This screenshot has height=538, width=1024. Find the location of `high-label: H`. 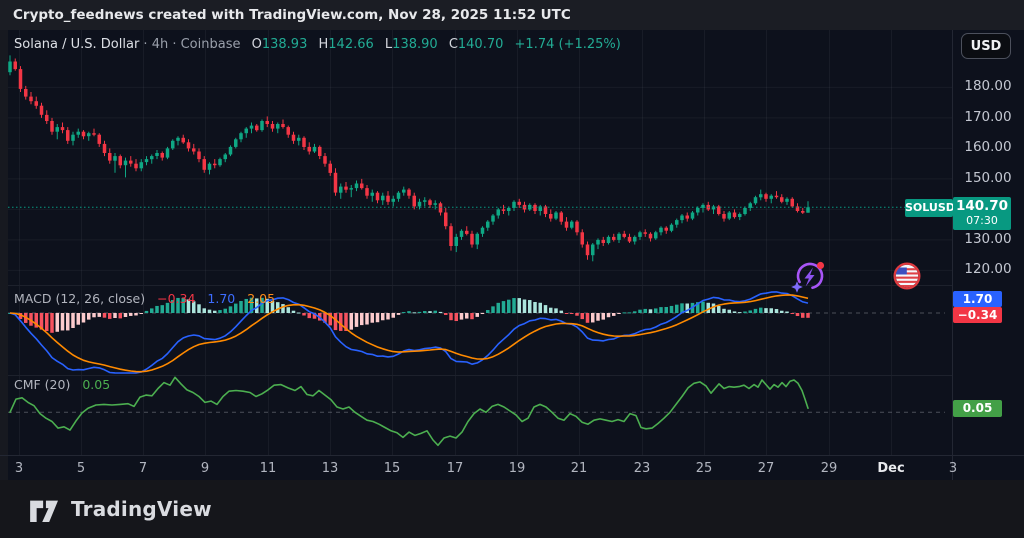

high-label: H is located at coordinates (323, 44).